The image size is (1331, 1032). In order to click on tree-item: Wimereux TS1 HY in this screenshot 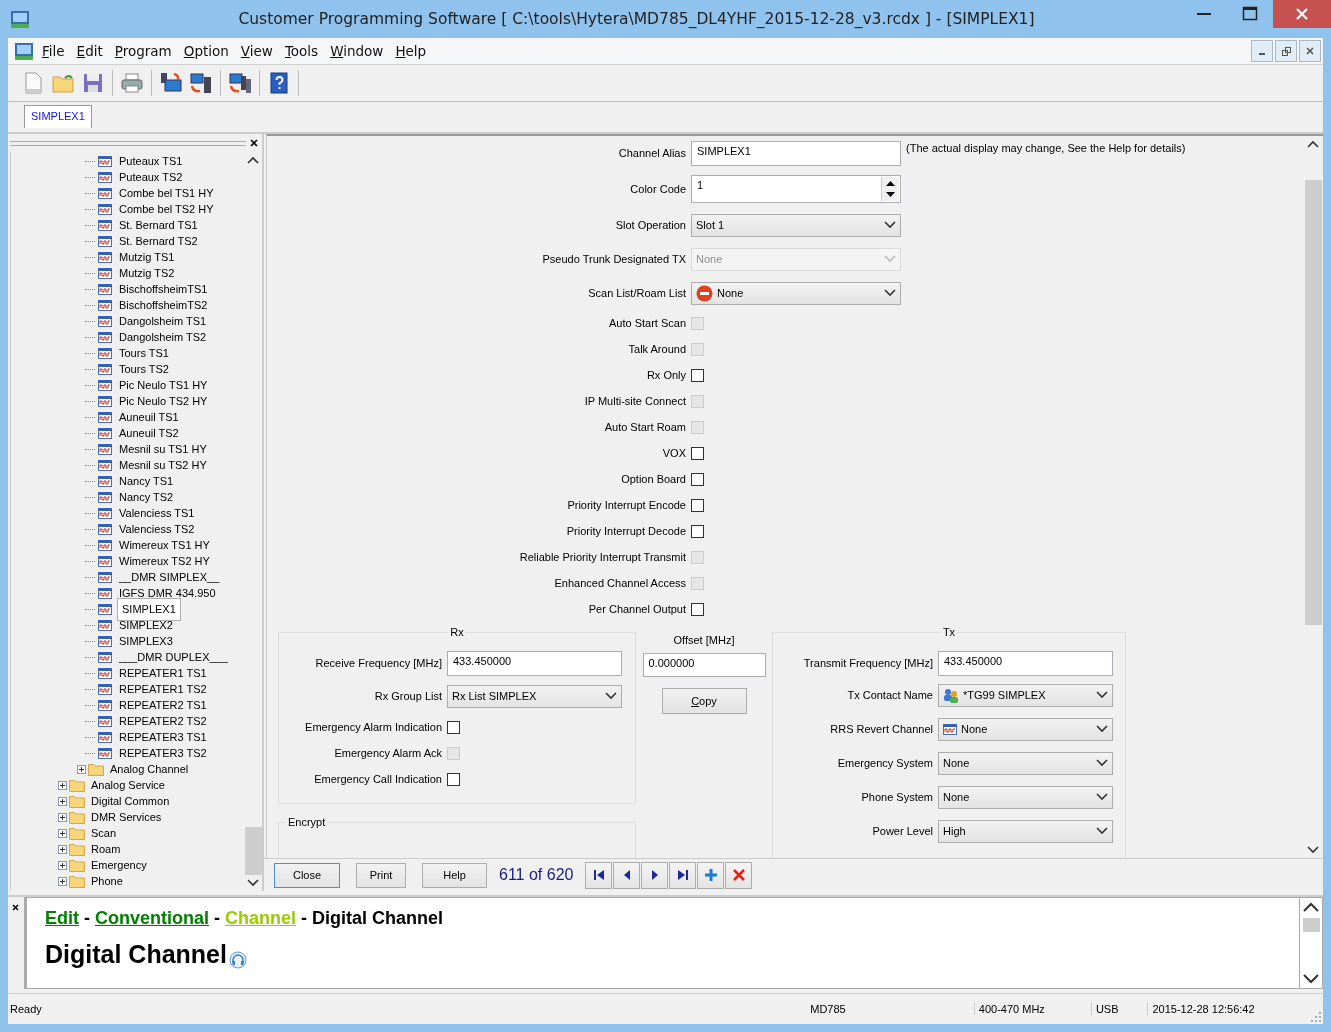, I will do `click(164, 545)`.